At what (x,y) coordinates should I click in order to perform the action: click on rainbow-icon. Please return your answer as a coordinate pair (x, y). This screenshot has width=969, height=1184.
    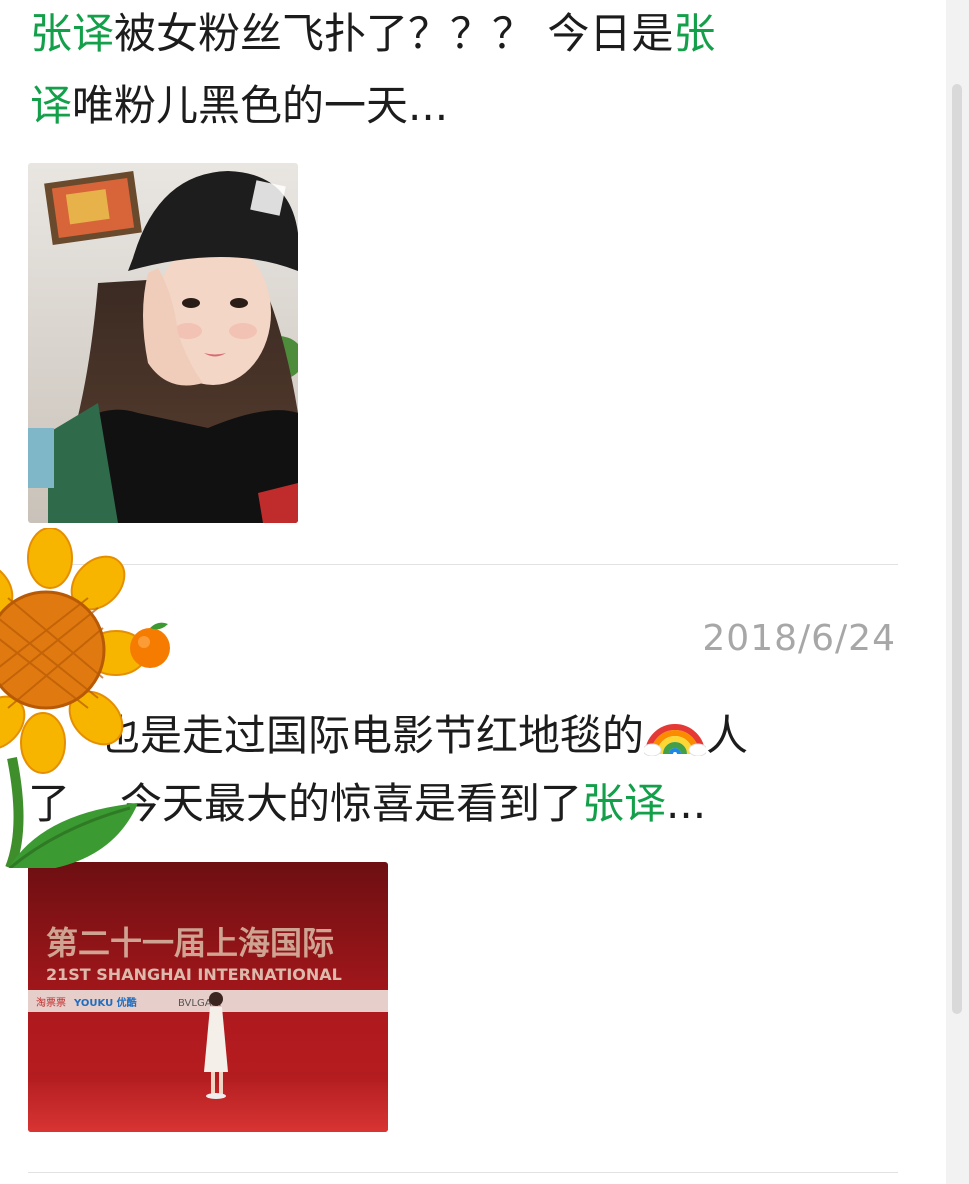
    Looking at the image, I should click on (675, 740).